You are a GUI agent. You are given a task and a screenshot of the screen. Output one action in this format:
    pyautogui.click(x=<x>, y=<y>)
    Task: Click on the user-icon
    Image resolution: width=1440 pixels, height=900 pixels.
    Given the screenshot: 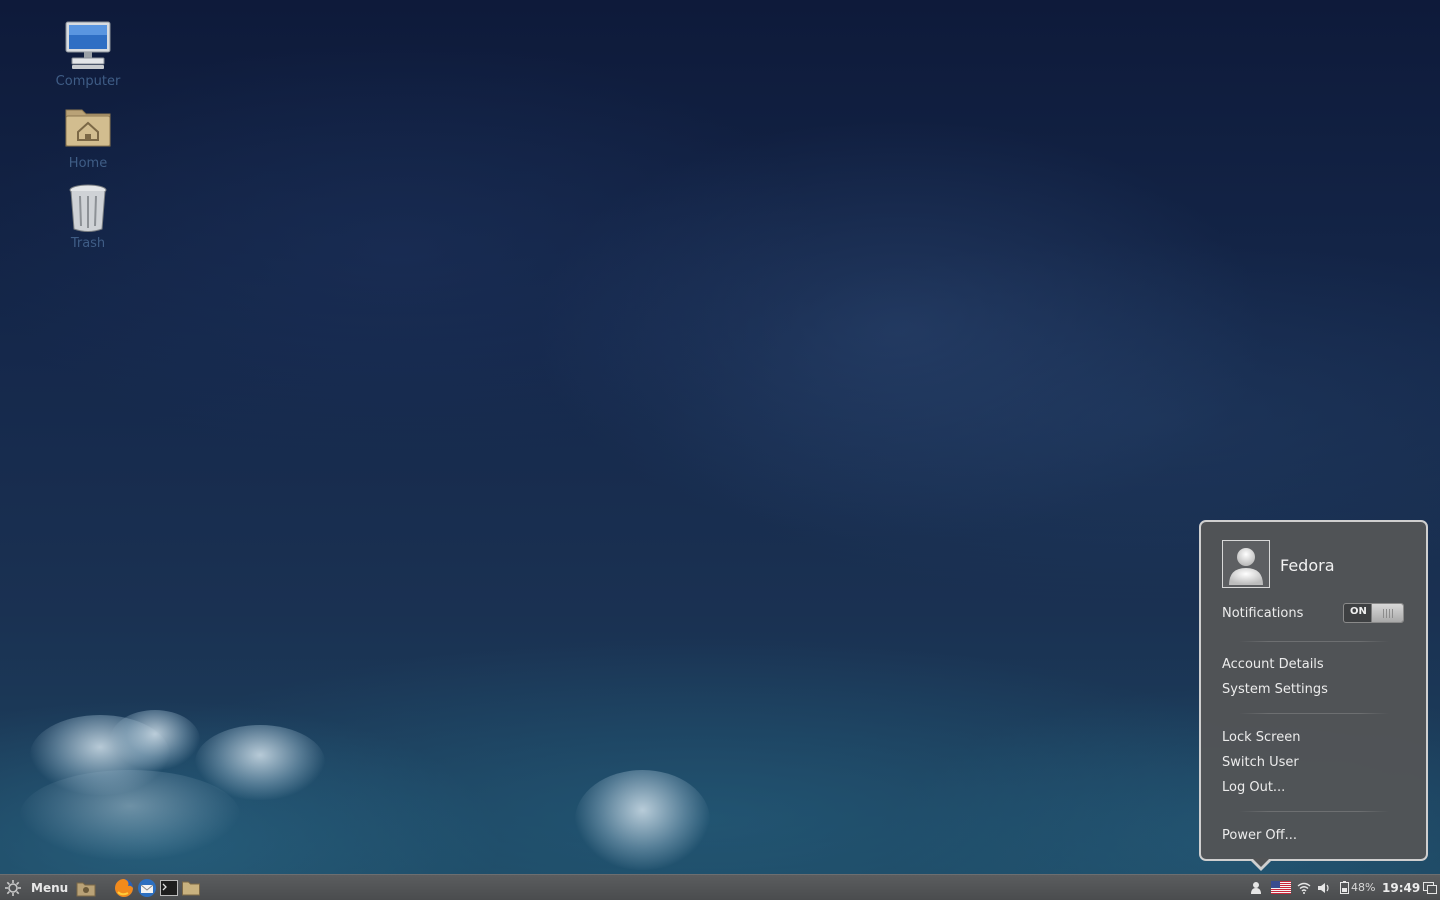 What is the action you would take?
    pyautogui.click(x=1256, y=887)
    